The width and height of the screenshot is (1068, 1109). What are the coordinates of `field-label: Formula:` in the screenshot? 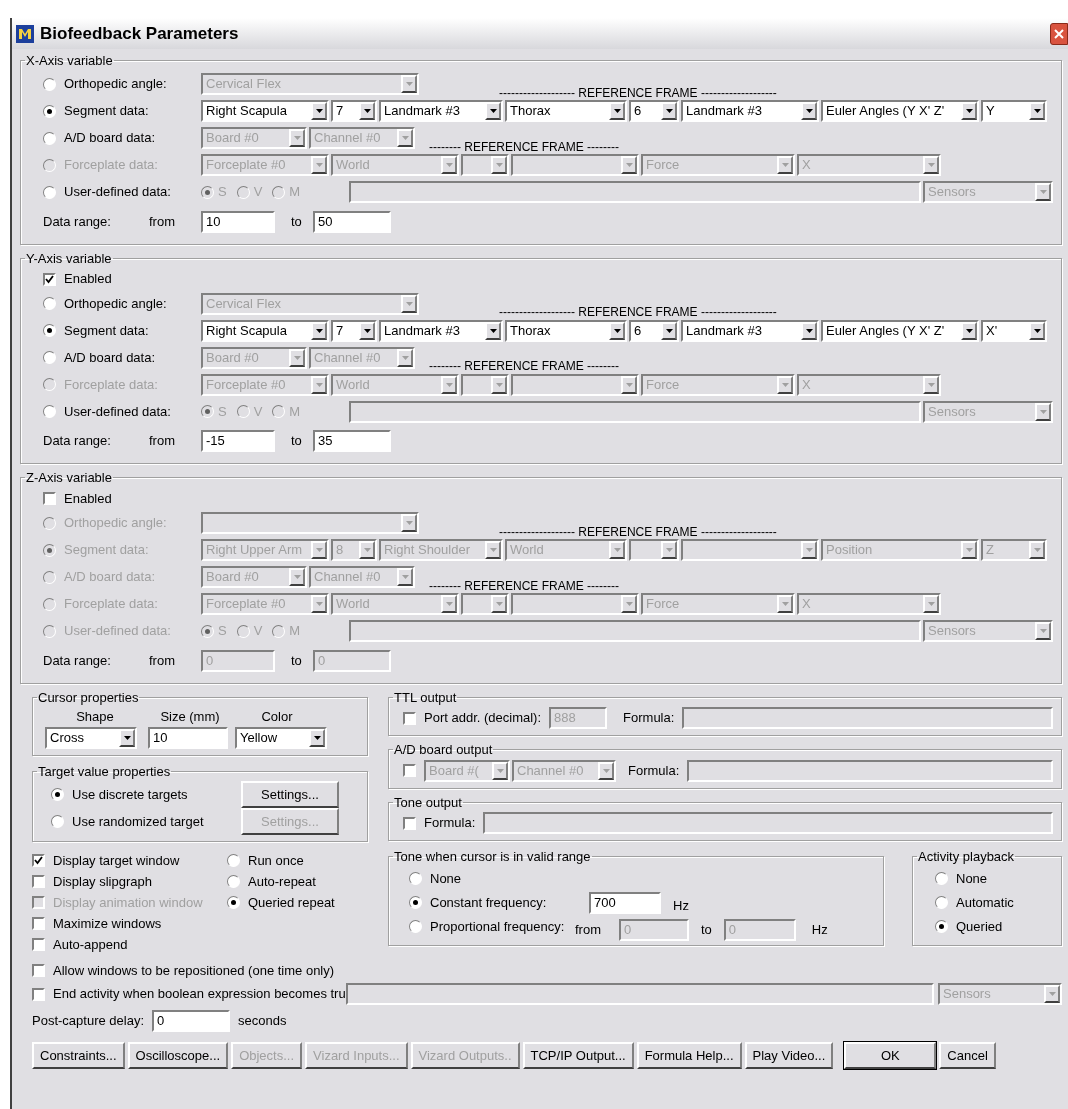 It's located at (649, 718).